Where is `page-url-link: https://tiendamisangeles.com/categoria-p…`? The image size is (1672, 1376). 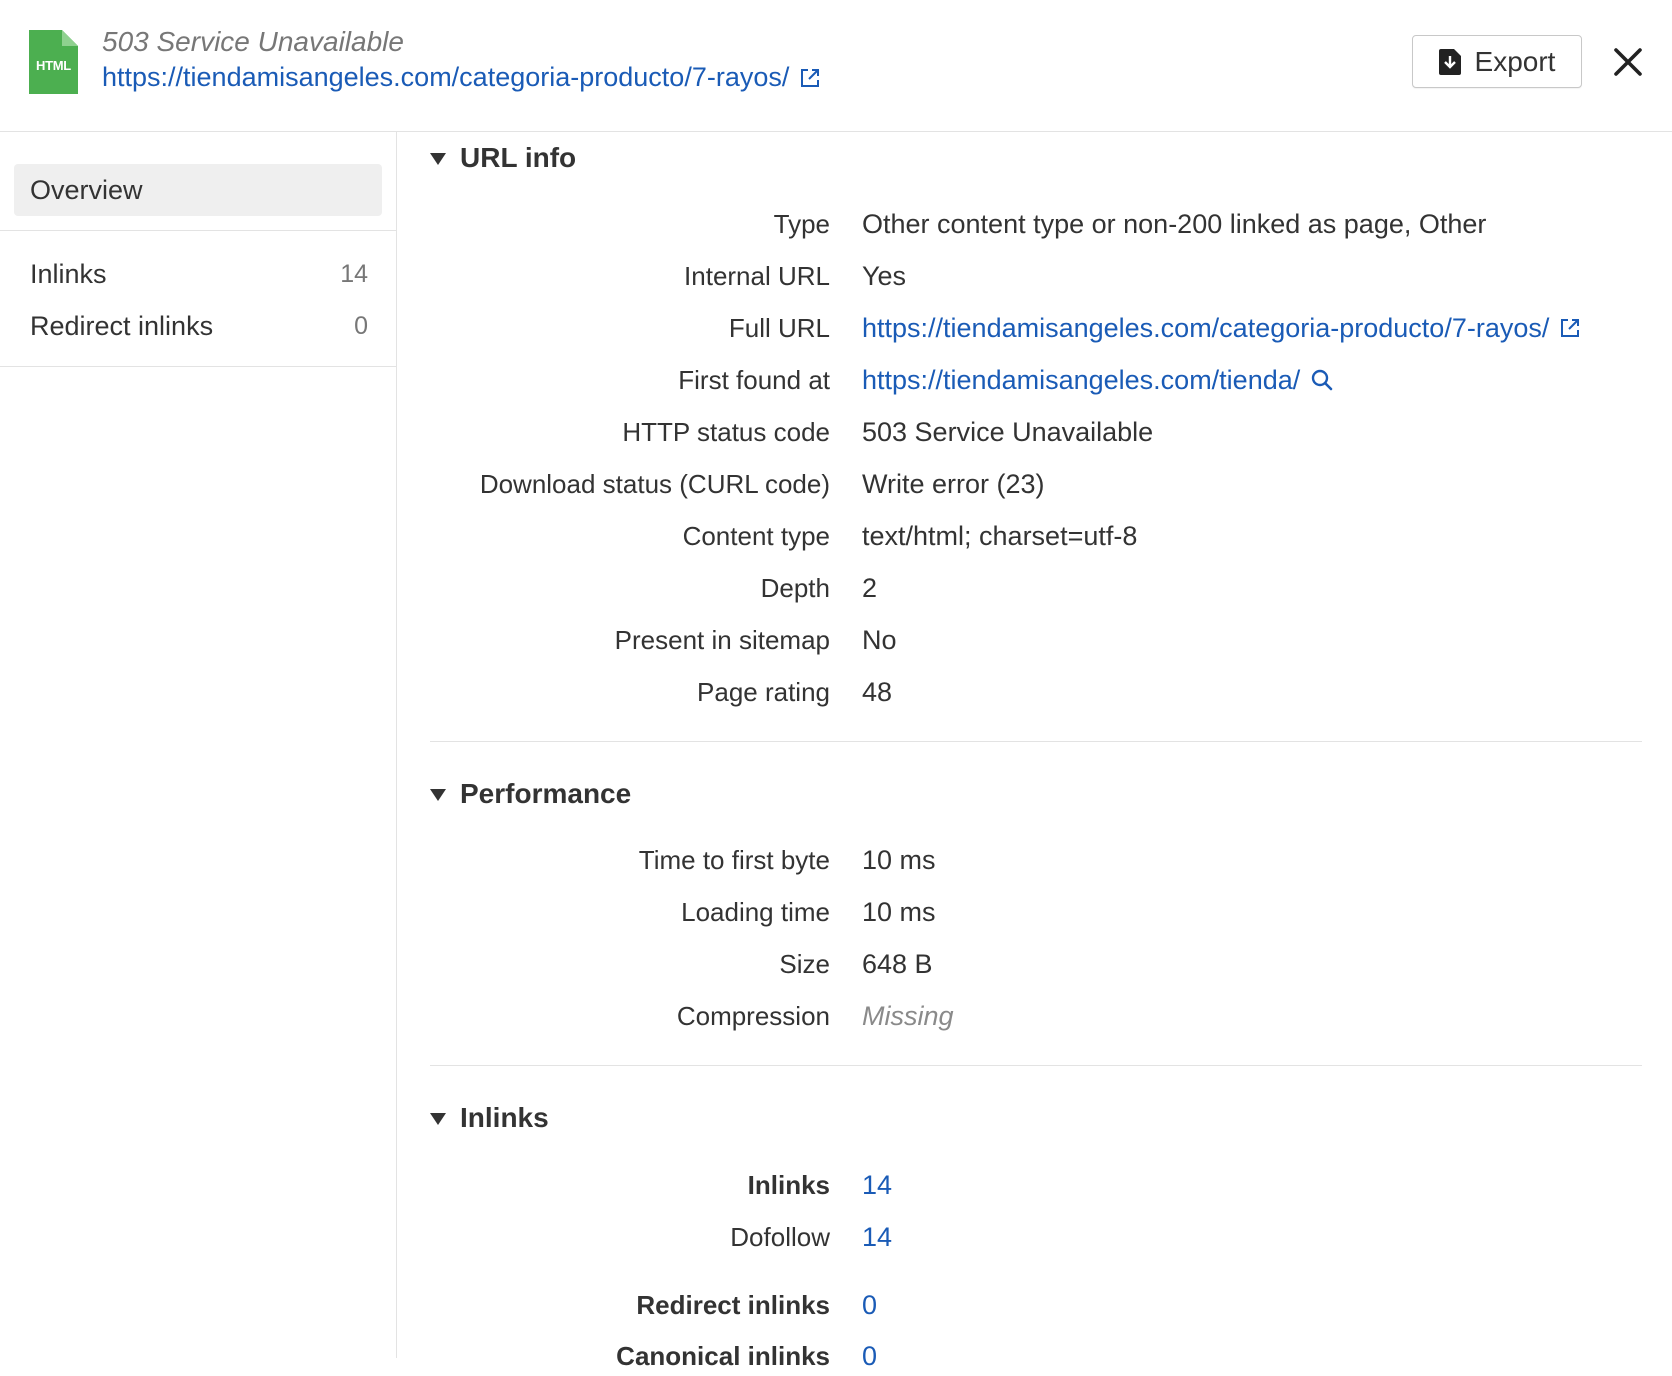 page-url-link: https://tiendamisangeles.com/categoria-p… is located at coordinates (461, 77).